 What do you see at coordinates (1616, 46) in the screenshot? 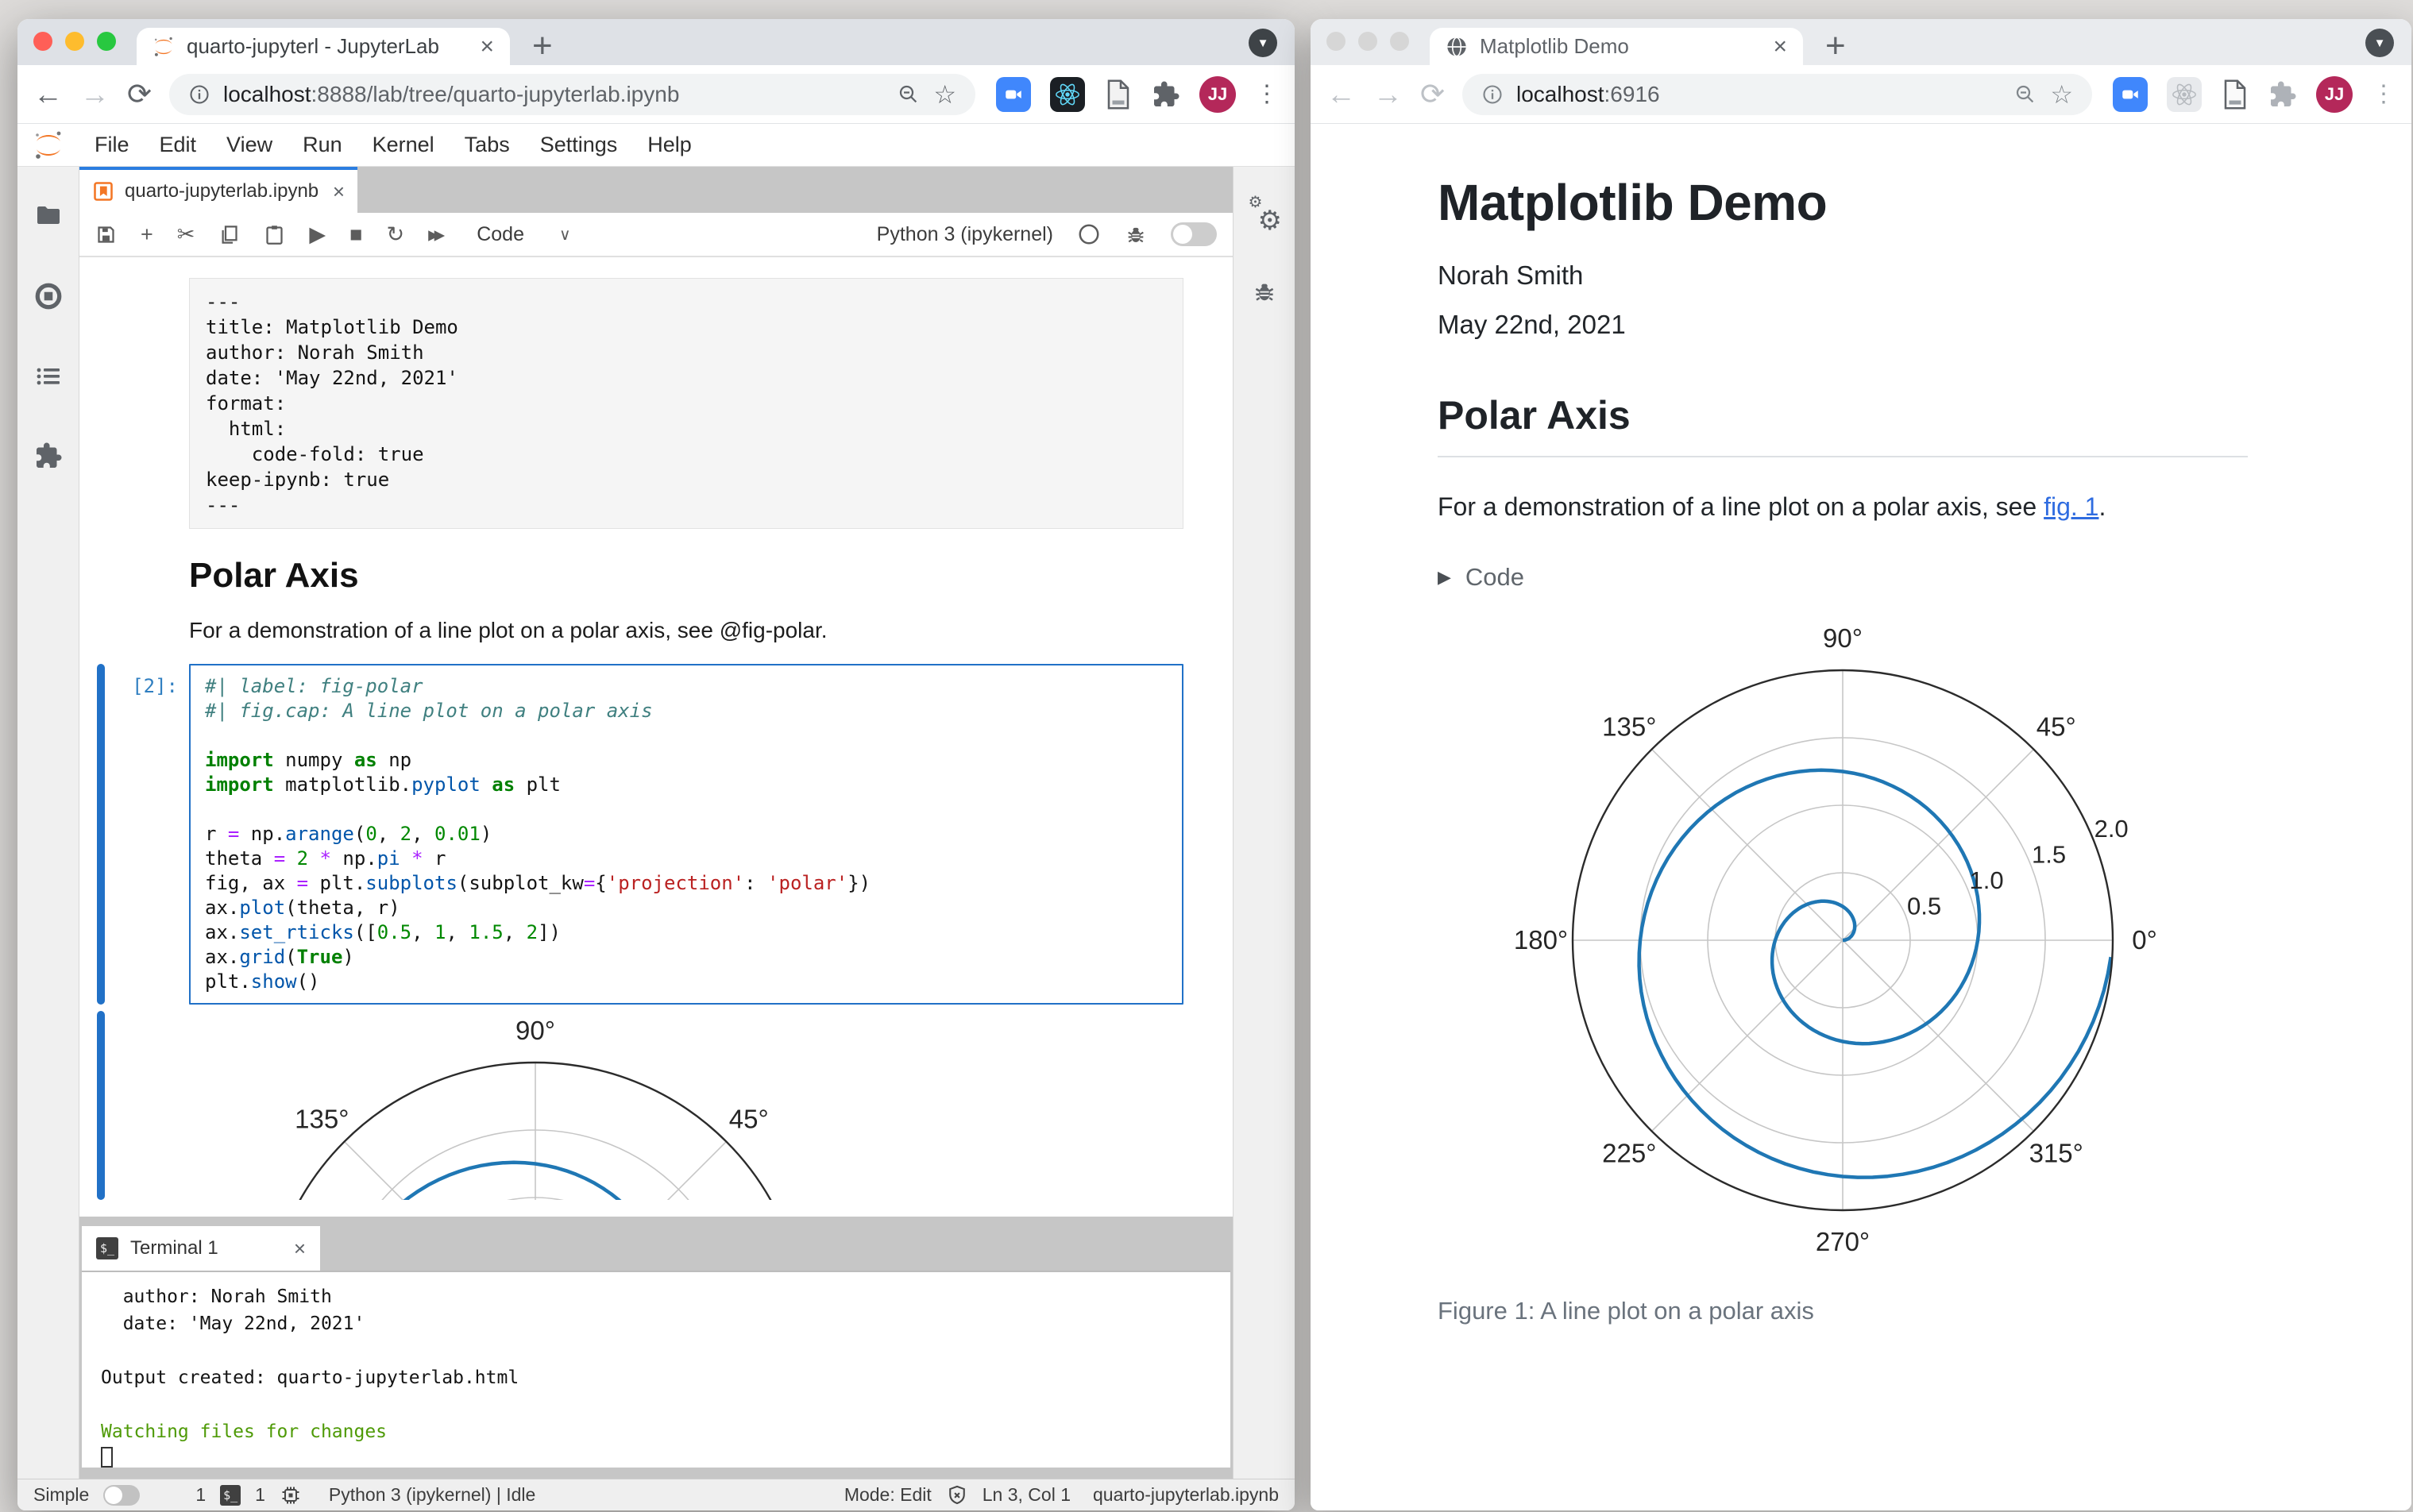
I see `browser-tab: Matplotlib Demo ×` at bounding box center [1616, 46].